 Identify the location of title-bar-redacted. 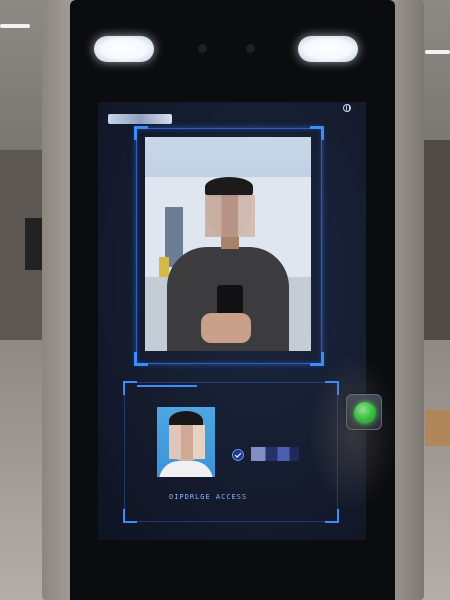
(140, 119).